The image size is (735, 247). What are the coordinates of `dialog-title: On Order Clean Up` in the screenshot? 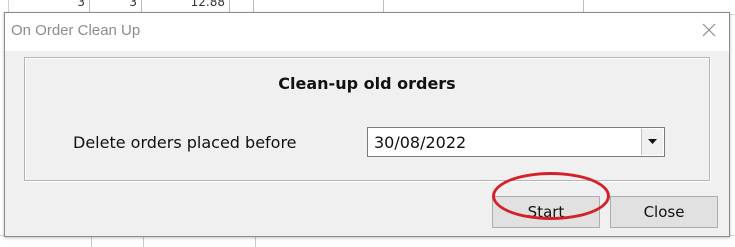 It's located at (76, 30).